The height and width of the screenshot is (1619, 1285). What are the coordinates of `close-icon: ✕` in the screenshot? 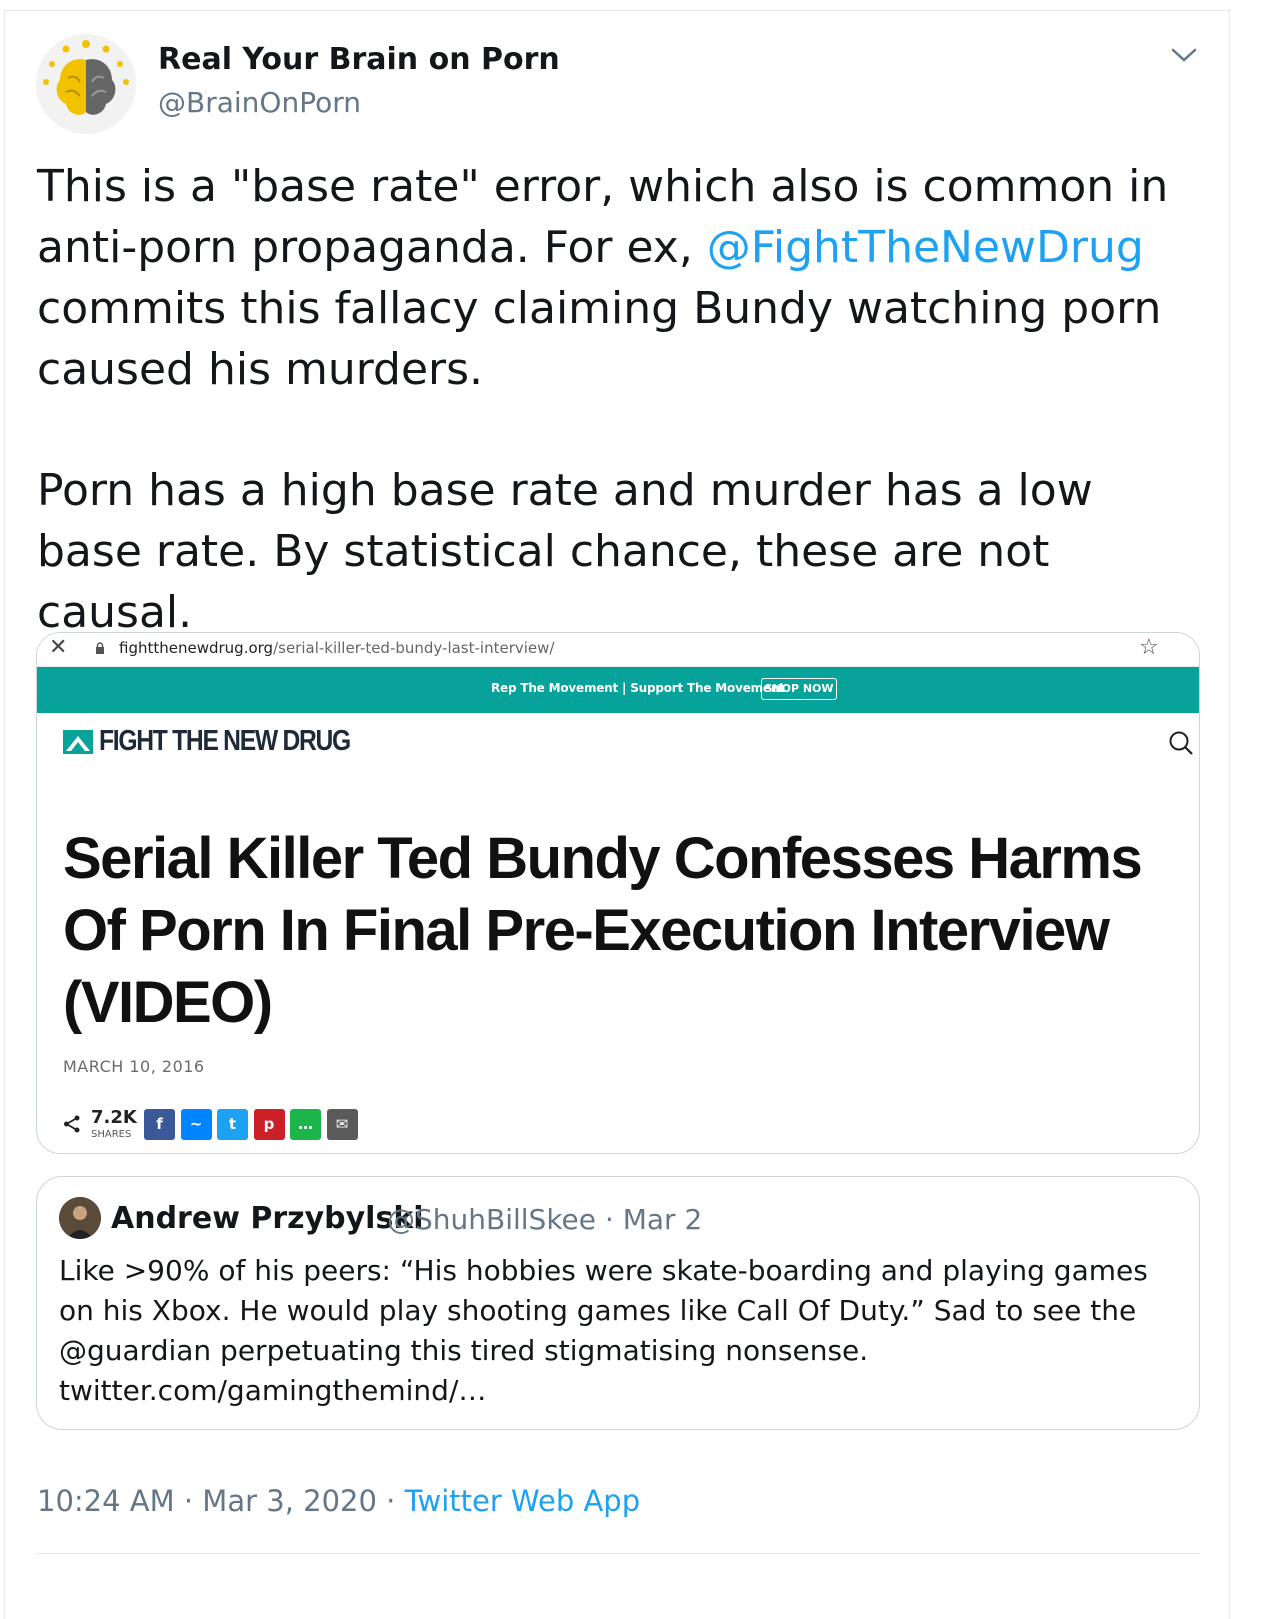 It's located at (58, 647).